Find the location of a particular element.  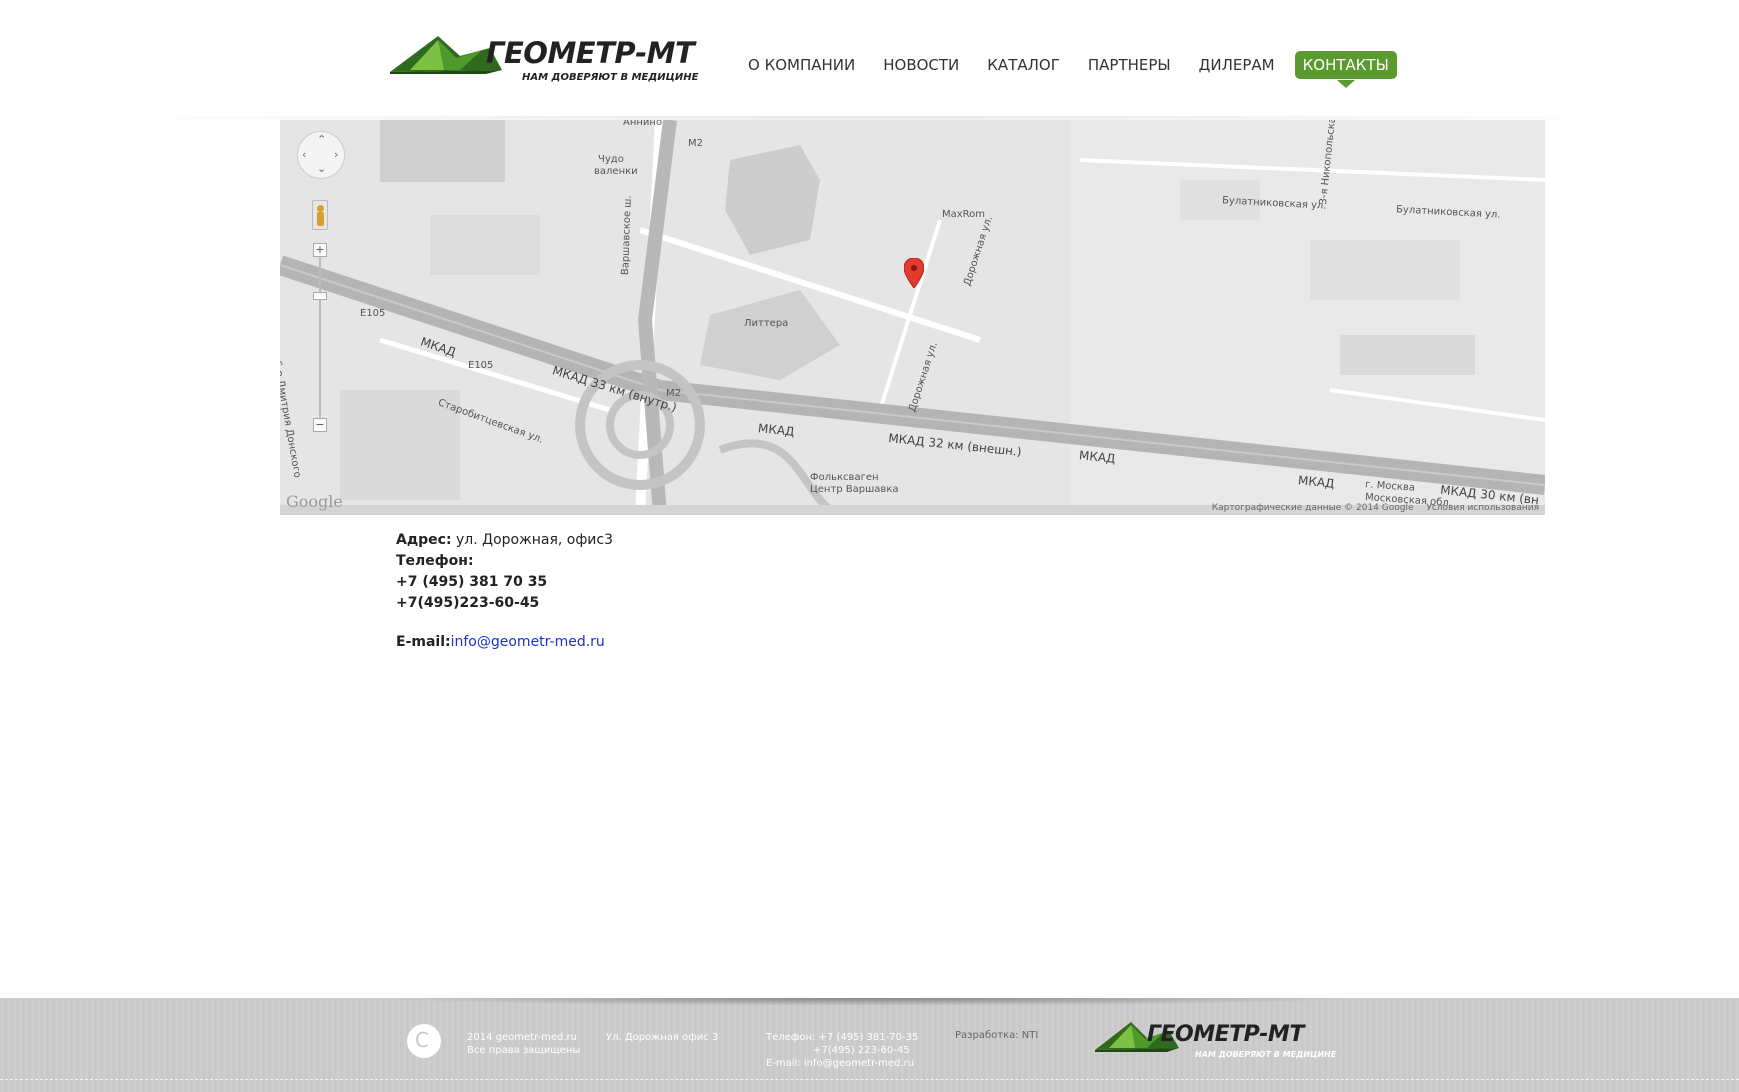

nav-item-partners: ПАРТНЕРЫ is located at coordinates (1129, 65).